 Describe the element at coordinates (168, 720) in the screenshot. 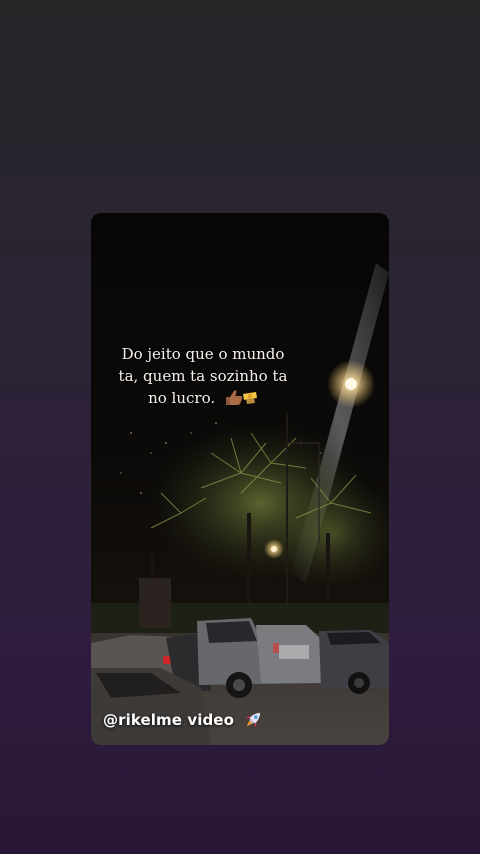

I see `watermark-text: @rikelme video` at that location.